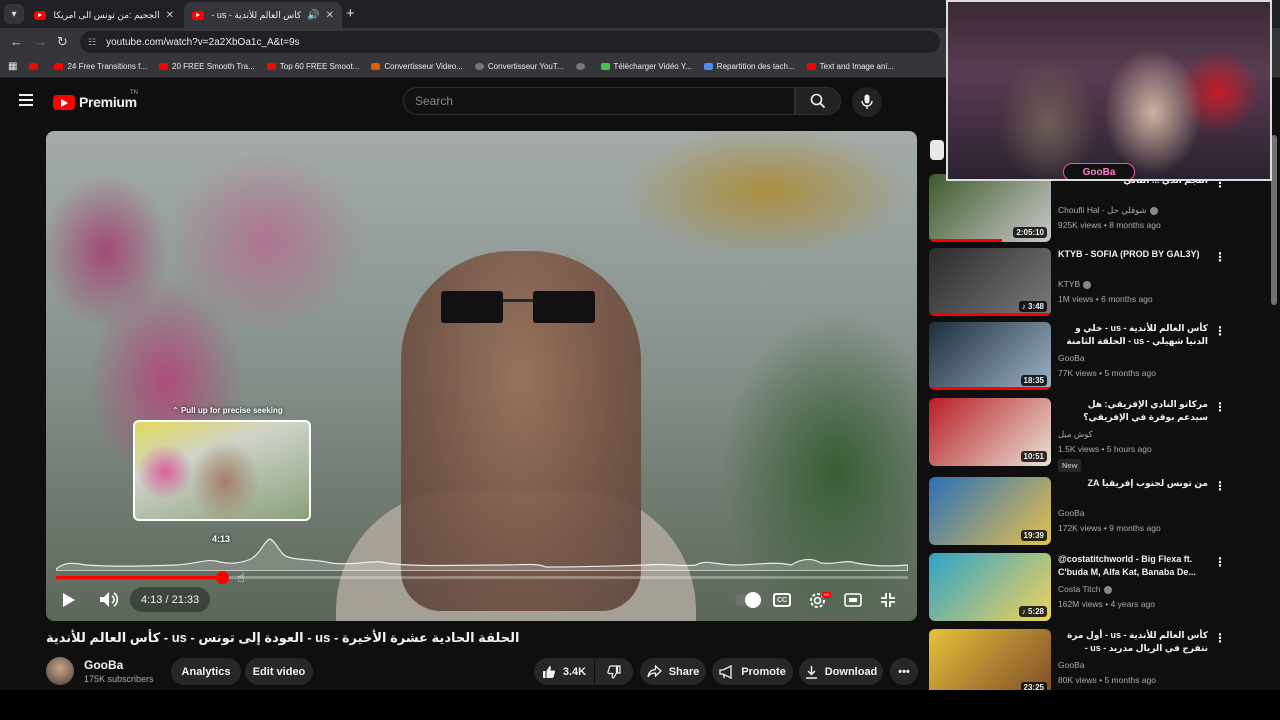 This screenshot has height=720, width=1280. Describe the element at coordinates (888, 600) in the screenshot. I see `fullscreen-exit-icon` at that location.